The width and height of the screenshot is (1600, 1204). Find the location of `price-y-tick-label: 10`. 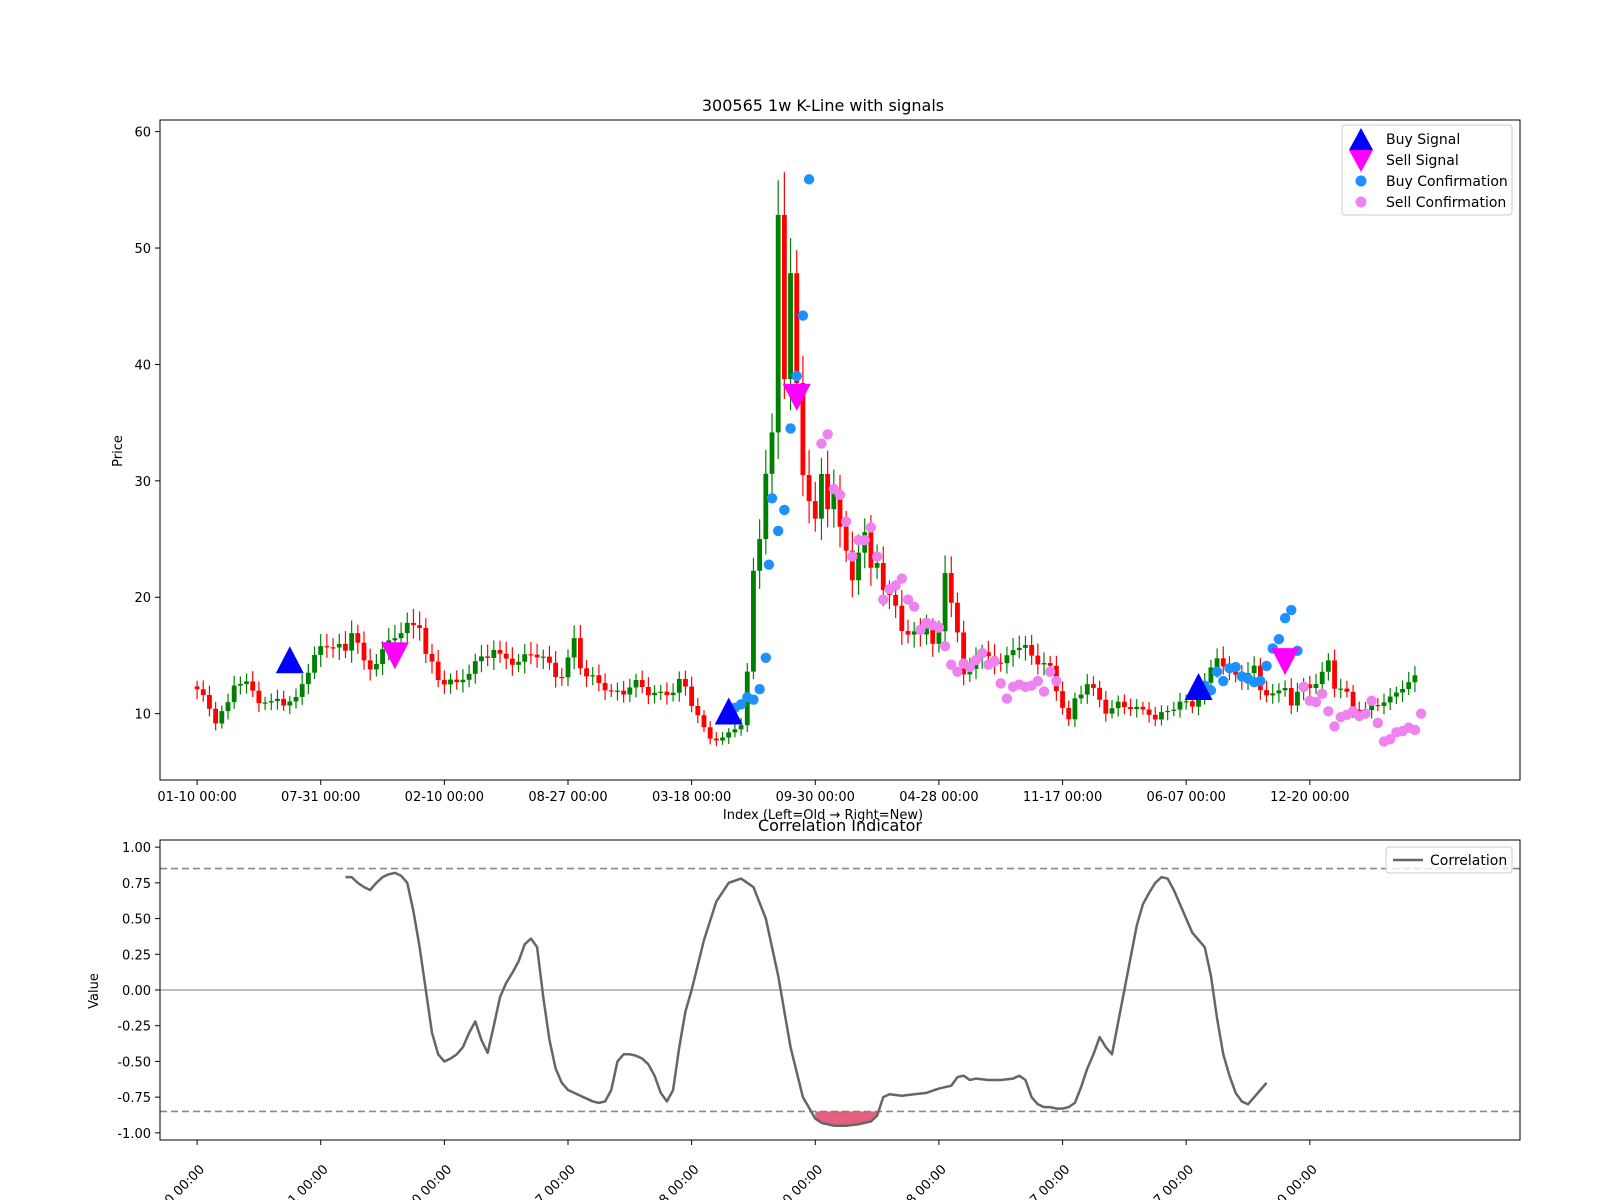

price-y-tick-label: 10 is located at coordinates (142, 715).